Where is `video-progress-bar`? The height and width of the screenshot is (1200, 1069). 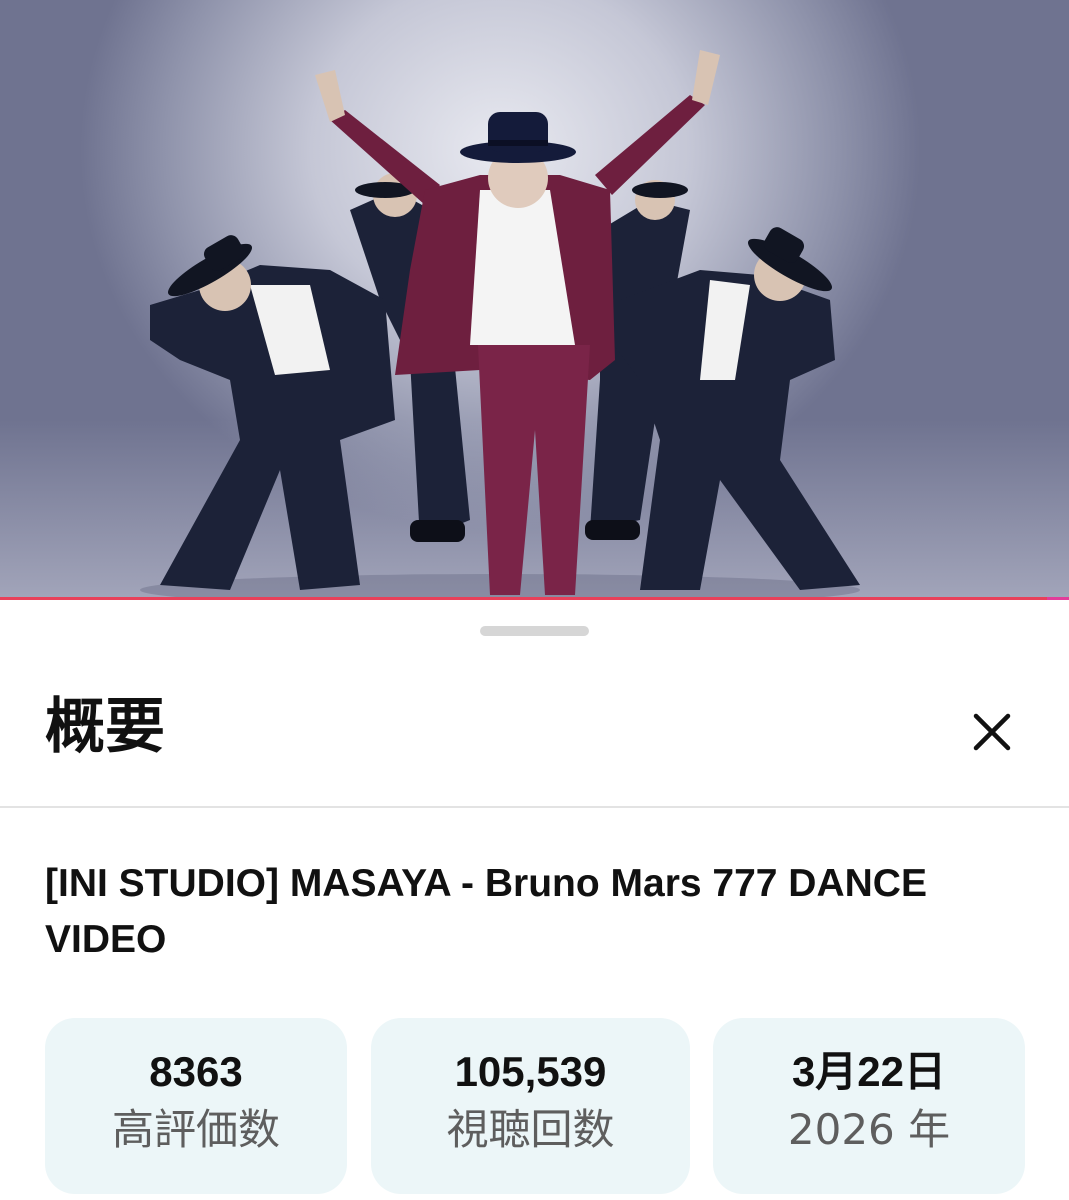 video-progress-bar is located at coordinates (534, 598).